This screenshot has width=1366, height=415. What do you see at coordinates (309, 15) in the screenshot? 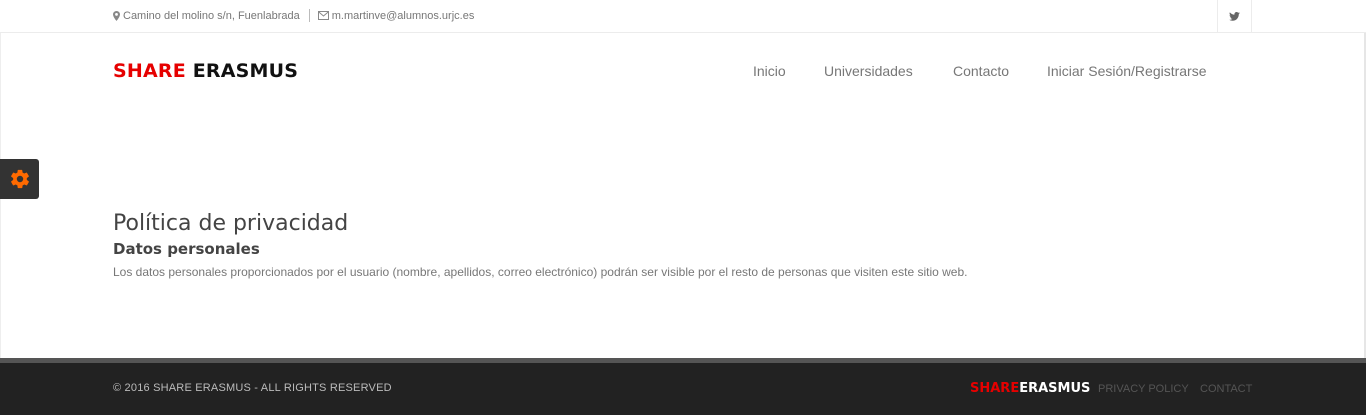
I see `divider` at bounding box center [309, 15].